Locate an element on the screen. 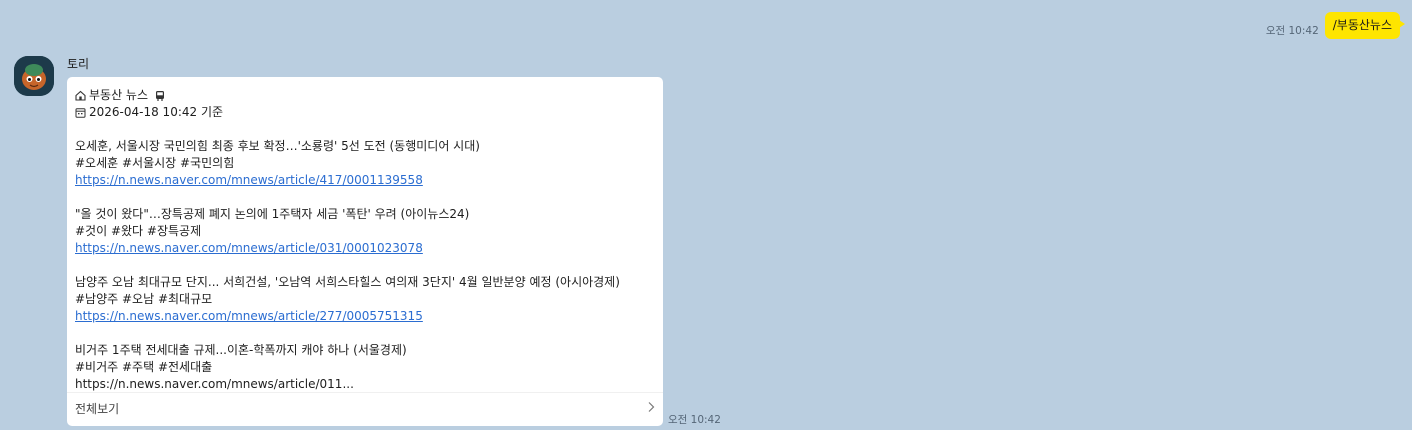 This screenshot has height=430, width=1412. outgoing-time: 오전 10:42 is located at coordinates (1292, 31).